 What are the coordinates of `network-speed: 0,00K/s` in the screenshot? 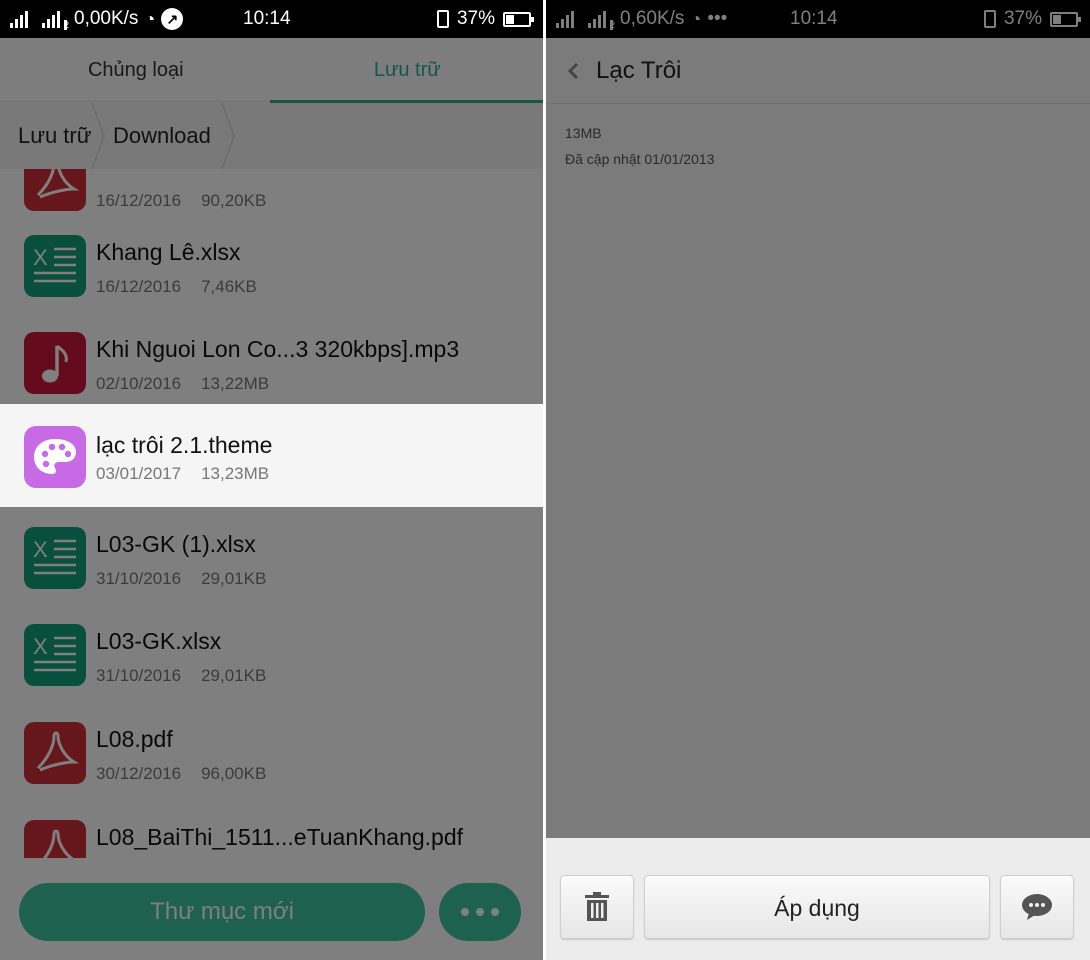 It's located at (106, 18).